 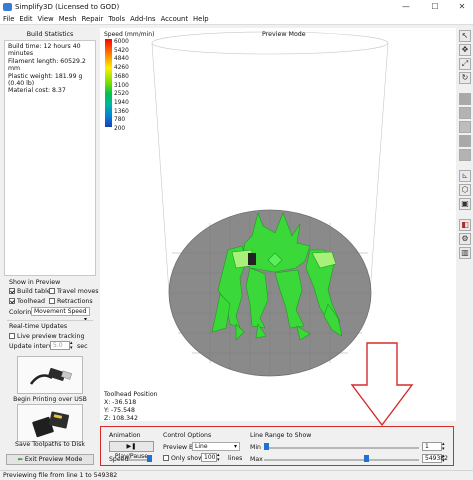 What do you see at coordinates (142, 19) in the screenshot?
I see `menu-addins: Add-Ins` at bounding box center [142, 19].